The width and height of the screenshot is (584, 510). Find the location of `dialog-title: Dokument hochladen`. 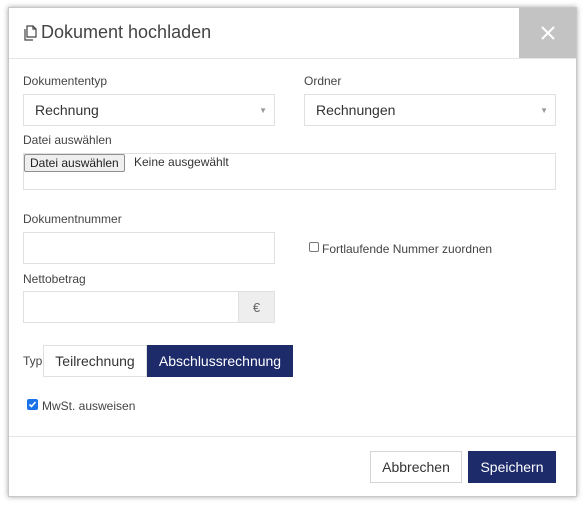

dialog-title: Dokument hochladen is located at coordinates (126, 32).